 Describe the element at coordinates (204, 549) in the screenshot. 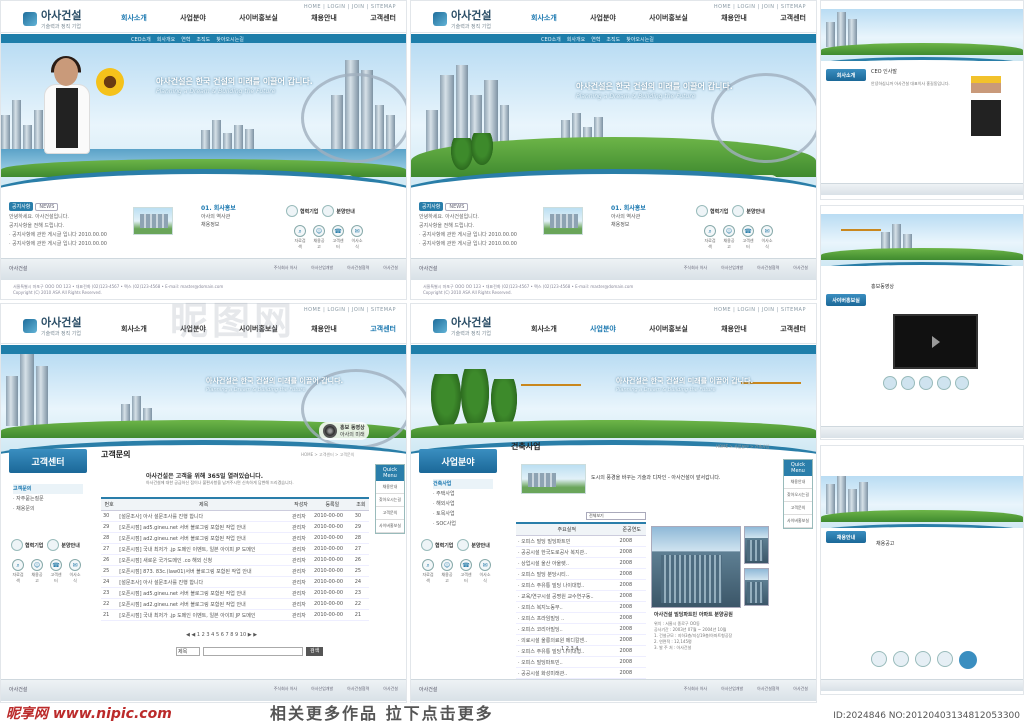

I see `post-title: [오픈시점] 국내 최저가 .jp 도메인 이벤트, 일본 아이피 JP 도메인` at that location.